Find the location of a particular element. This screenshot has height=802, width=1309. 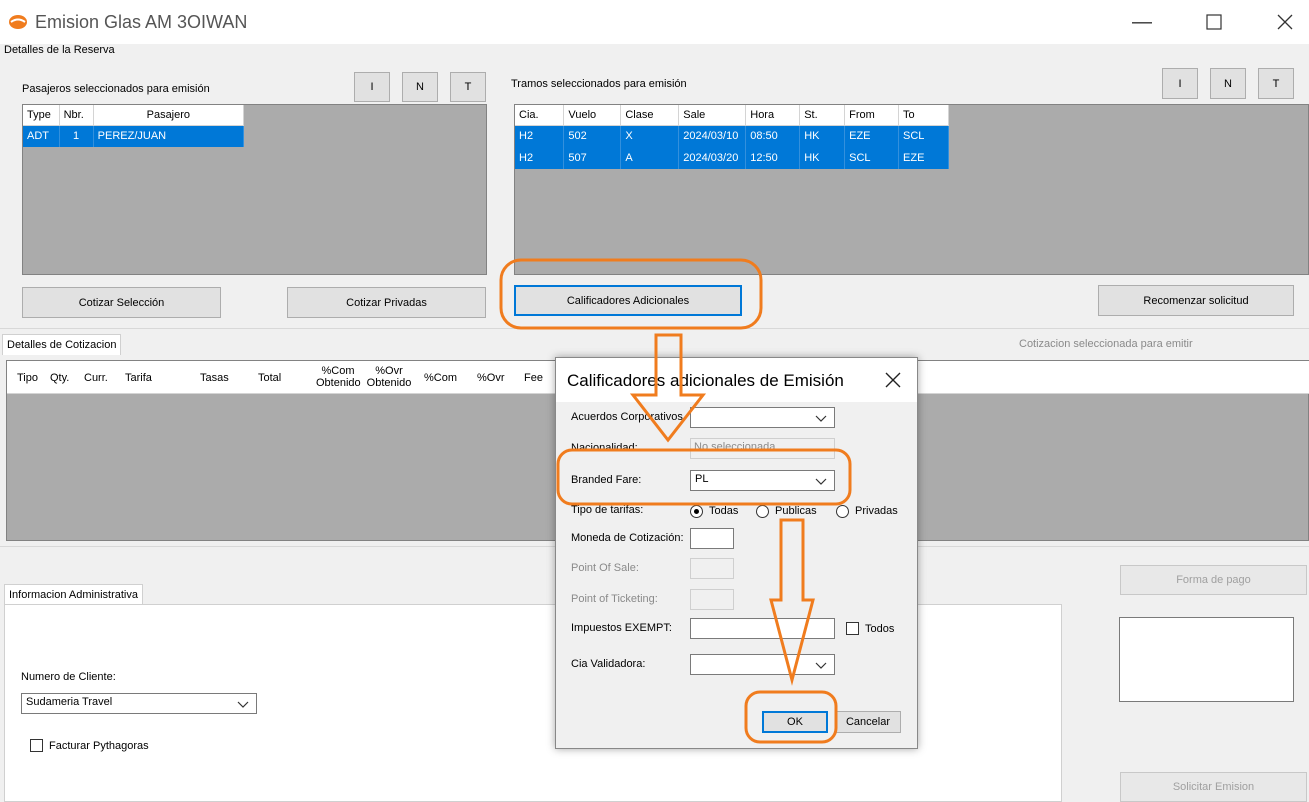

dialog-title: Calificadores adicionales de Emisión is located at coordinates (705, 380).